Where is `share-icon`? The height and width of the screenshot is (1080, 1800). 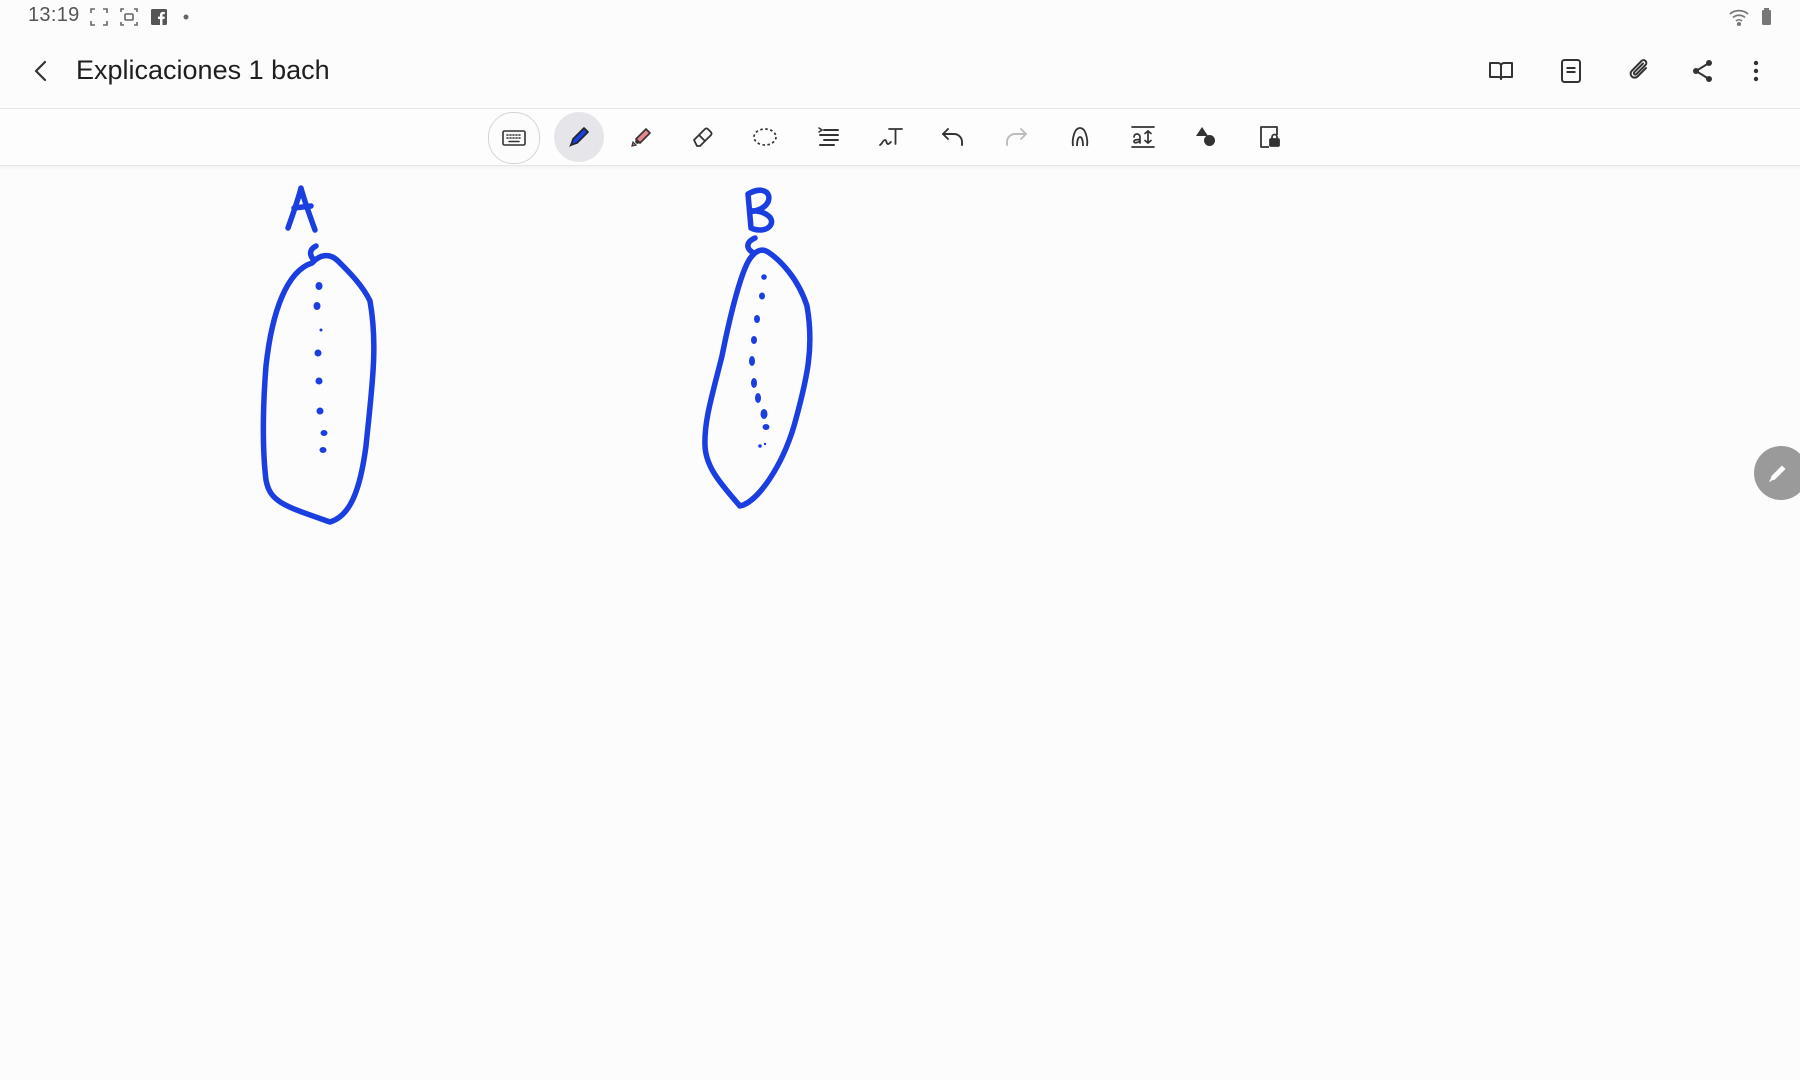
share-icon is located at coordinates (1702, 71).